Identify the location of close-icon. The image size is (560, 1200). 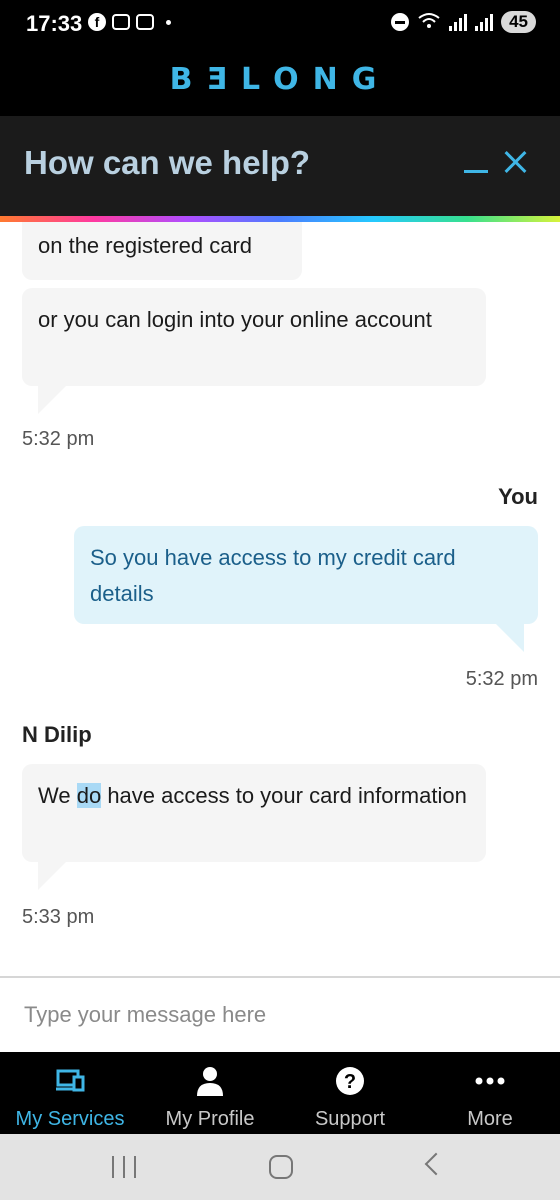
(516, 162).